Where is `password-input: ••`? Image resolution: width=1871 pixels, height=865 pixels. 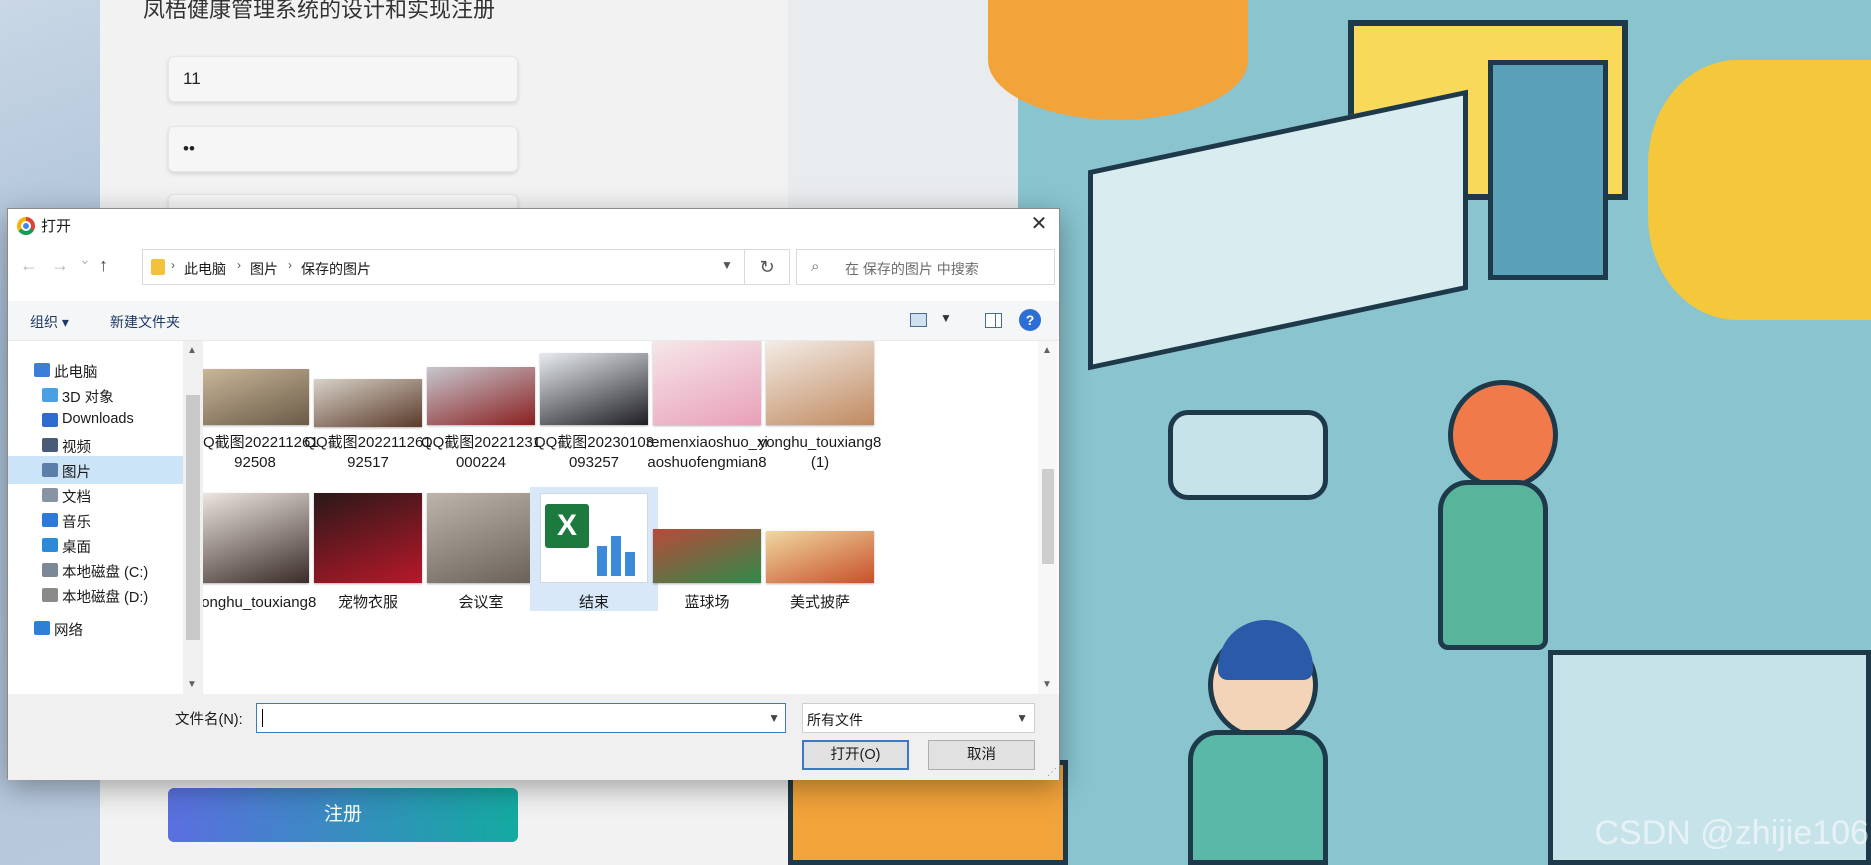 password-input: •• is located at coordinates (343, 149).